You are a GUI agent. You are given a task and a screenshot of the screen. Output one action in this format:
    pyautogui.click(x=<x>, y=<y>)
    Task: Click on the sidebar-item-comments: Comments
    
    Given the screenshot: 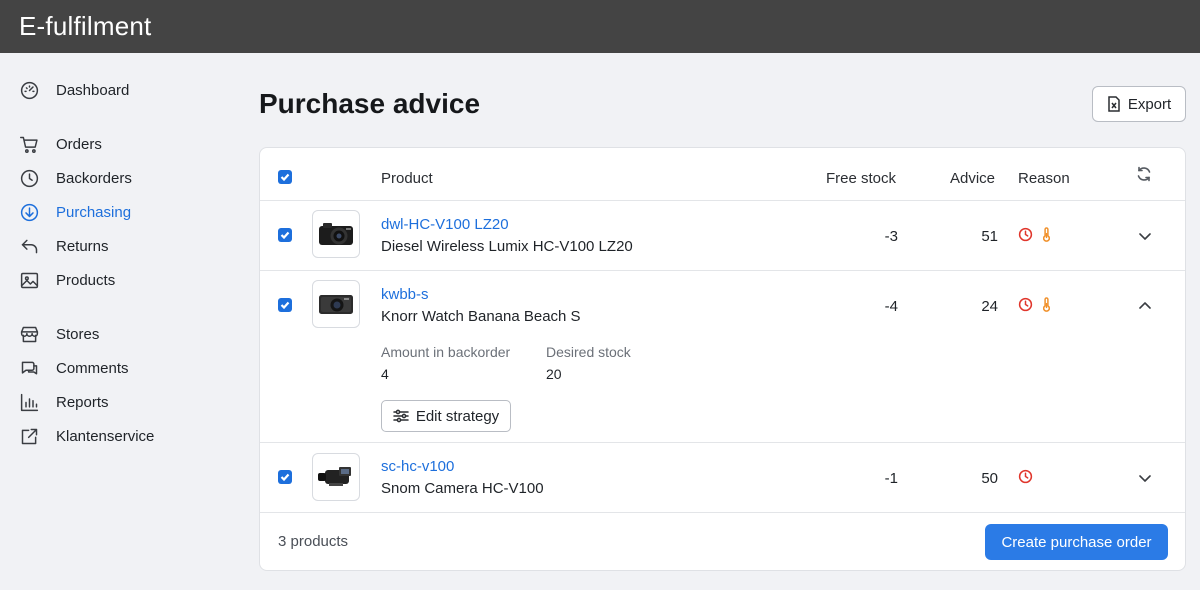 What is the action you would take?
    pyautogui.click(x=73, y=368)
    